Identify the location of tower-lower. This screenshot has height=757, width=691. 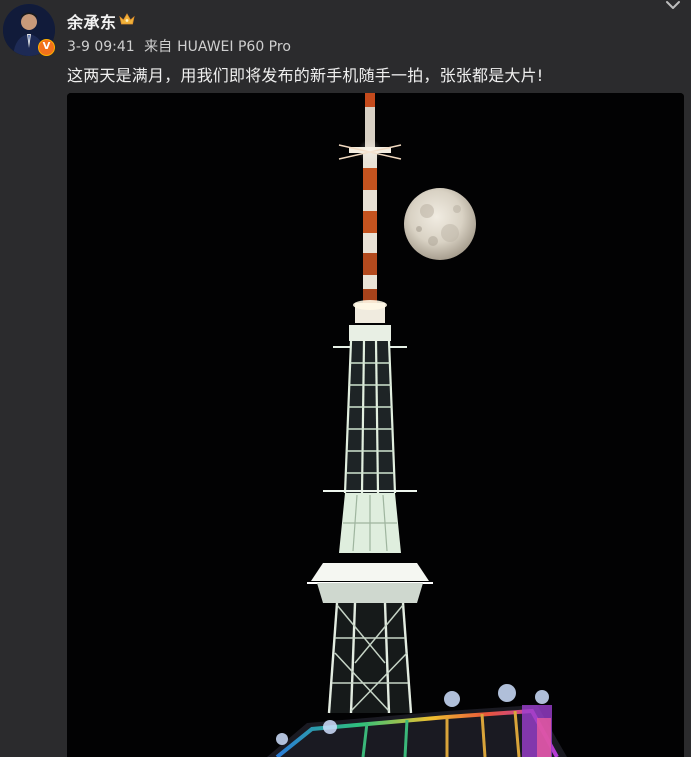
(370, 658).